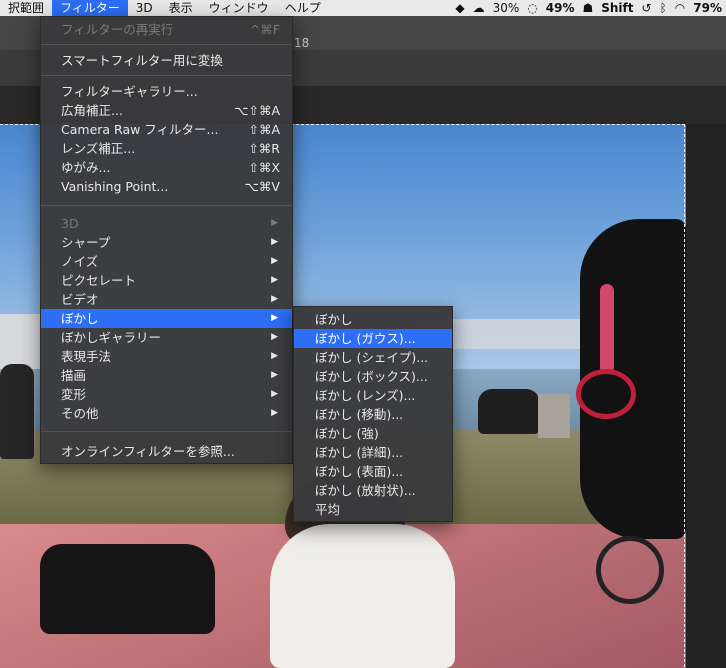 The height and width of the screenshot is (668, 726). What do you see at coordinates (166, 280) in the screenshot?
I see `menu-item-pixelate: ピクセレート ▶` at bounding box center [166, 280].